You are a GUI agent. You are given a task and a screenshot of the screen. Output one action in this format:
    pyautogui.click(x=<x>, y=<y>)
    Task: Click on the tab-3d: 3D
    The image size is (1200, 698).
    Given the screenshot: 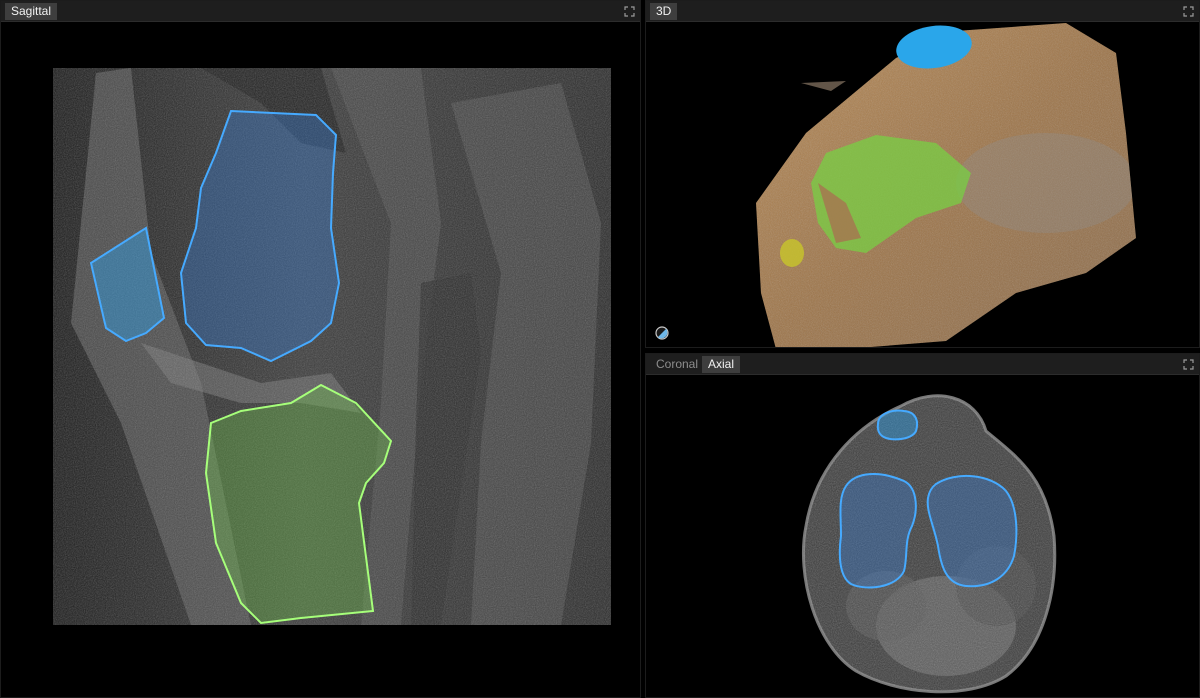 What is the action you would take?
    pyautogui.click(x=664, y=11)
    